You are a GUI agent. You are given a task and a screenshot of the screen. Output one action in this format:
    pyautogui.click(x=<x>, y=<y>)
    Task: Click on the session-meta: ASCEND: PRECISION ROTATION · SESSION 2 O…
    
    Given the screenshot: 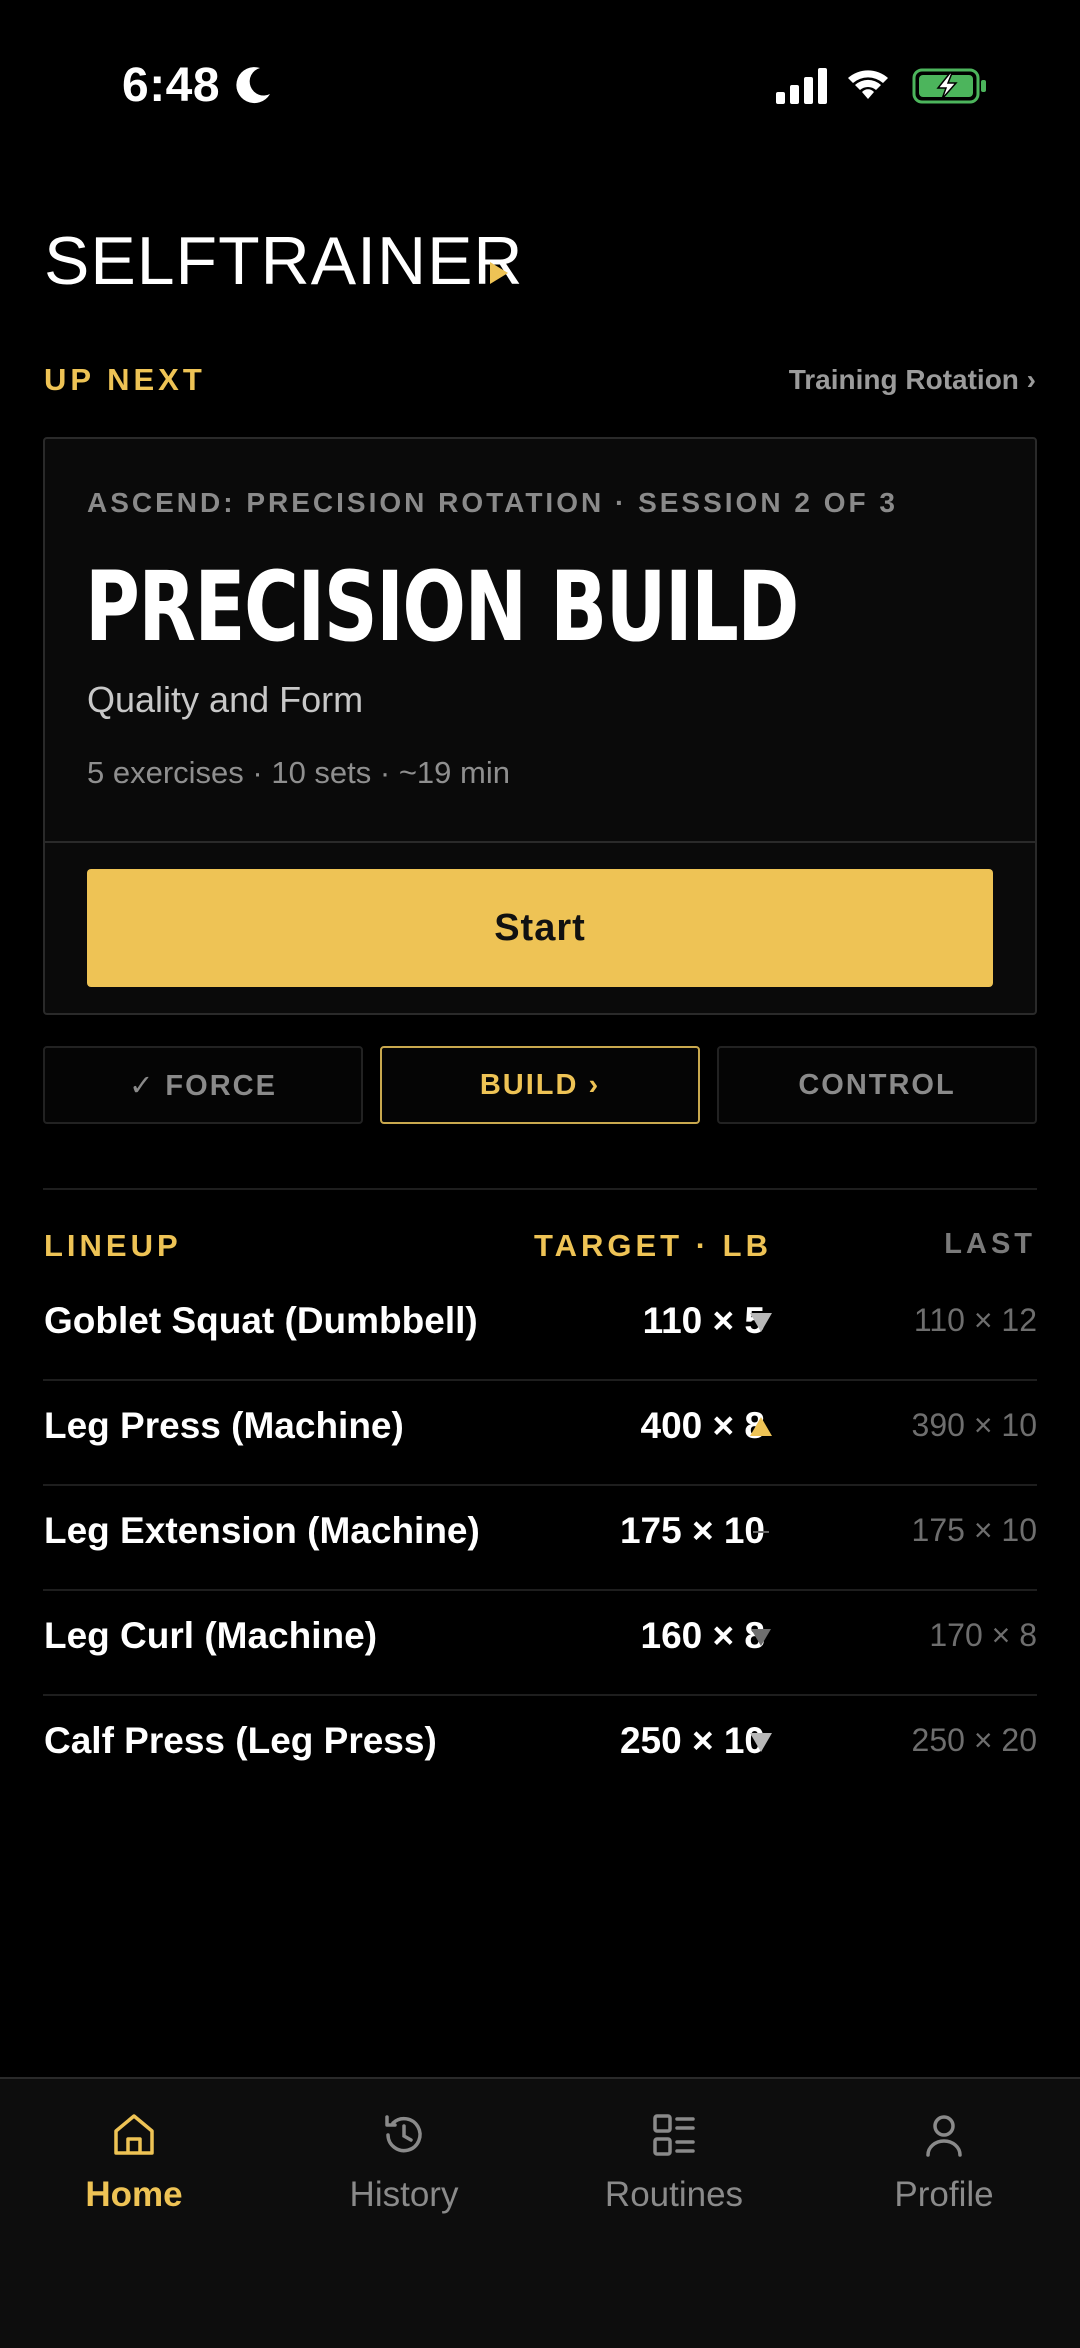 What is the action you would take?
    pyautogui.click(x=492, y=502)
    